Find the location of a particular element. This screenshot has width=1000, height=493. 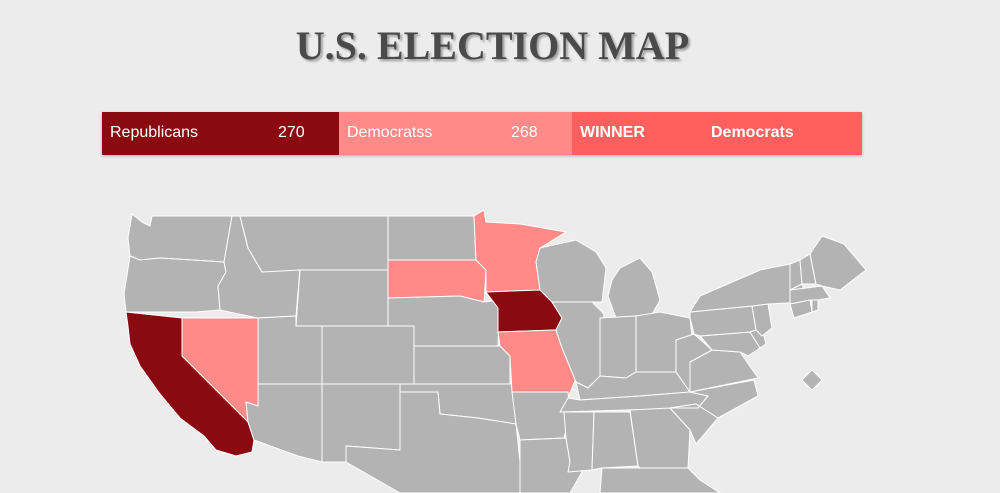

state-district-of-columbia: District of Columbia is located at coordinates (812, 380).